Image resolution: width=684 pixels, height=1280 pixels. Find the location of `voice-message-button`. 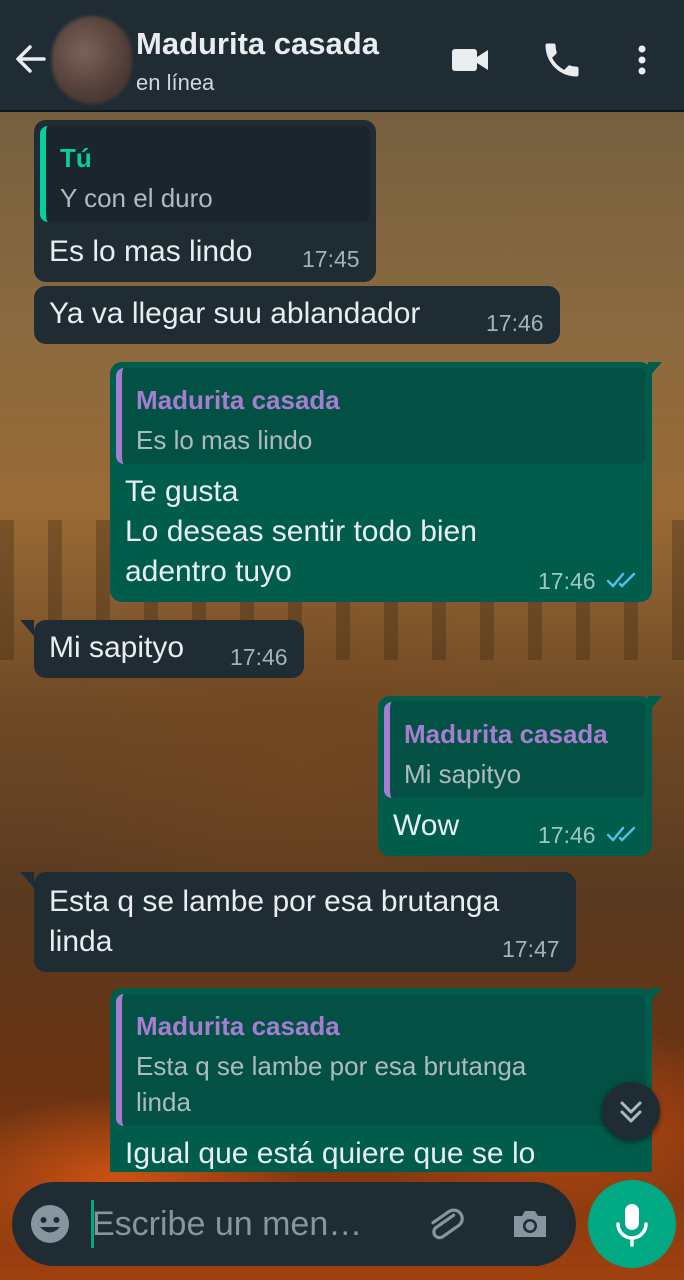

voice-message-button is located at coordinates (632, 1224).